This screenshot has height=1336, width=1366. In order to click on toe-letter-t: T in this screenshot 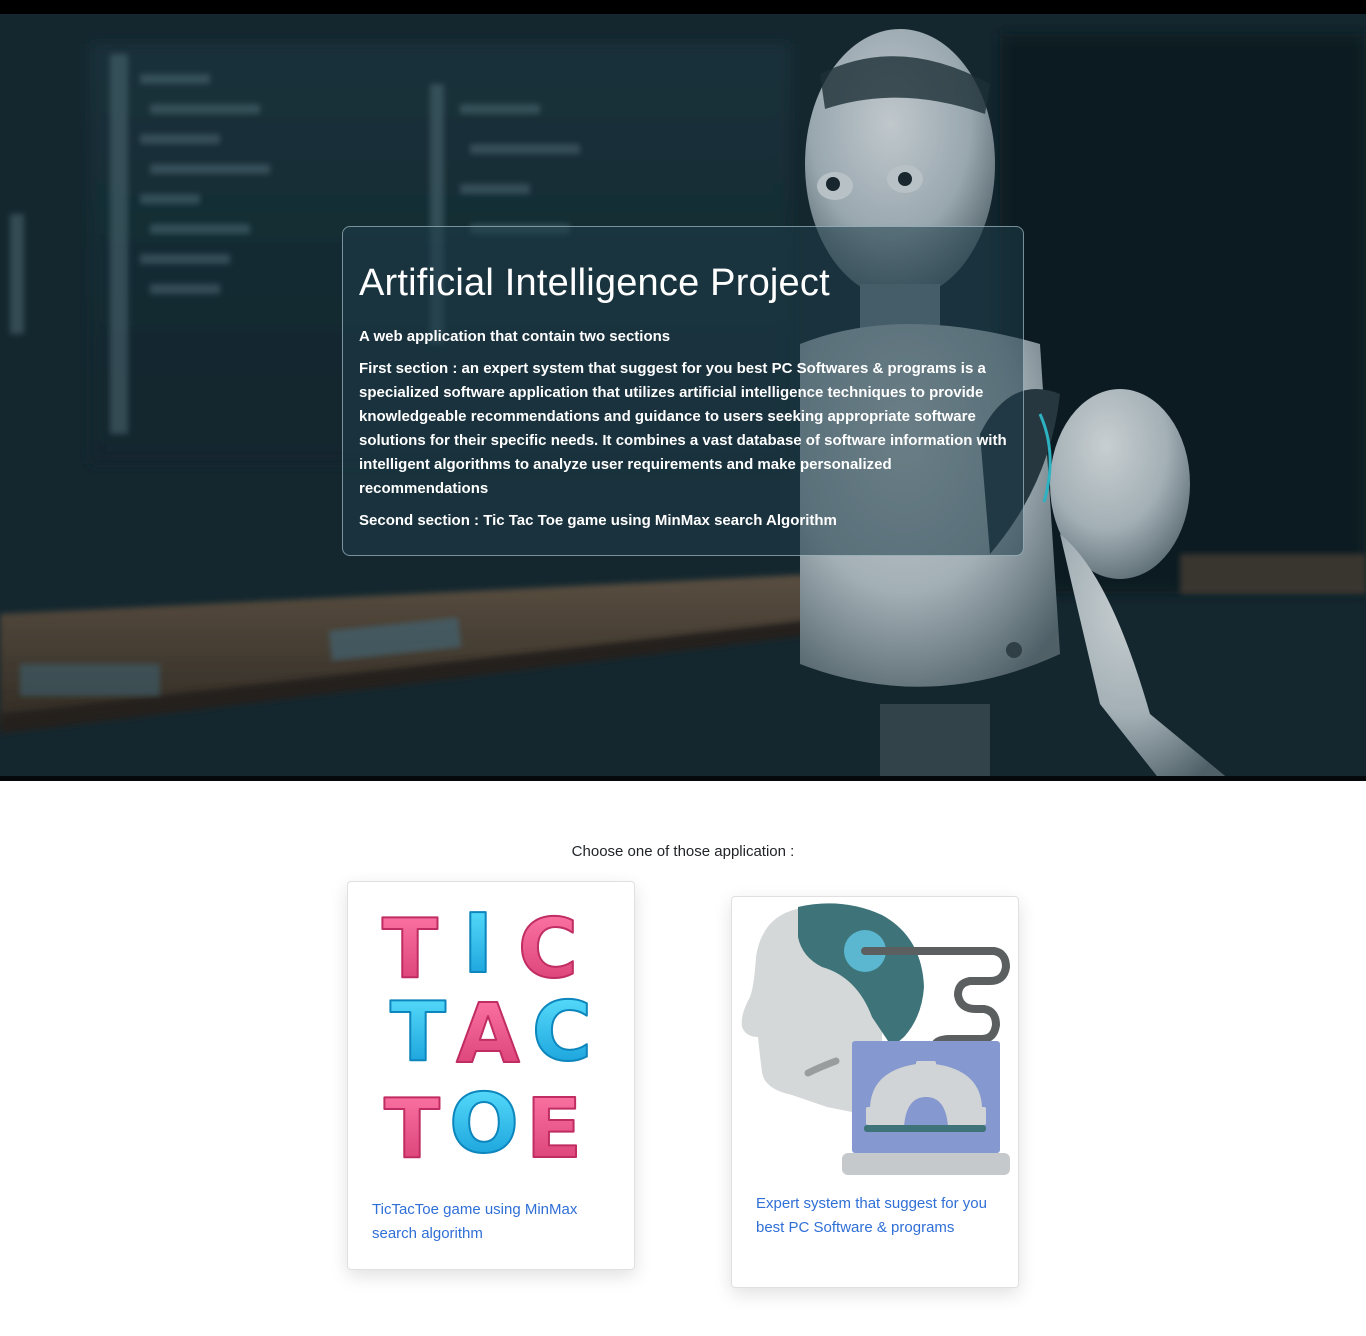, I will do `click(412, 1129)`.